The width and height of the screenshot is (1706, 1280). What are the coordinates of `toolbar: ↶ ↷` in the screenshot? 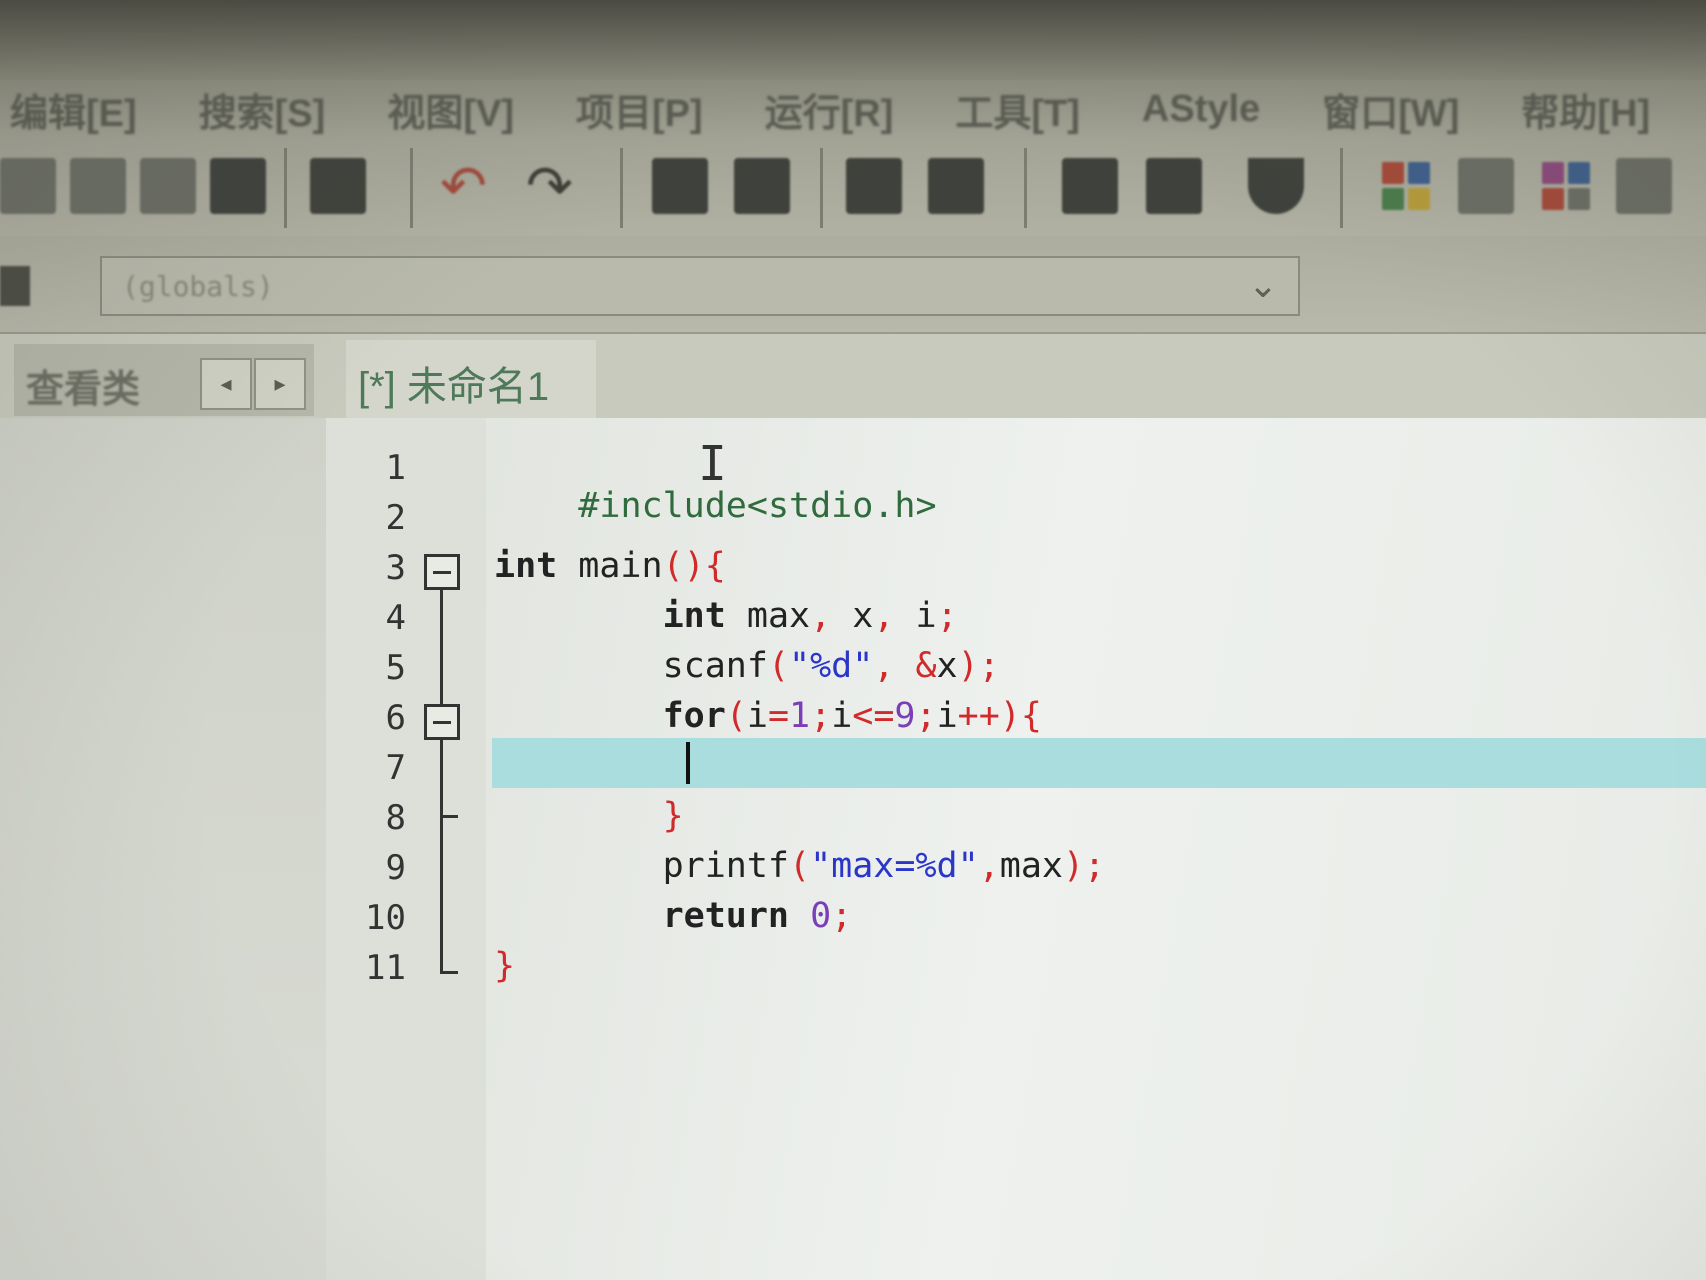 It's located at (853, 188).